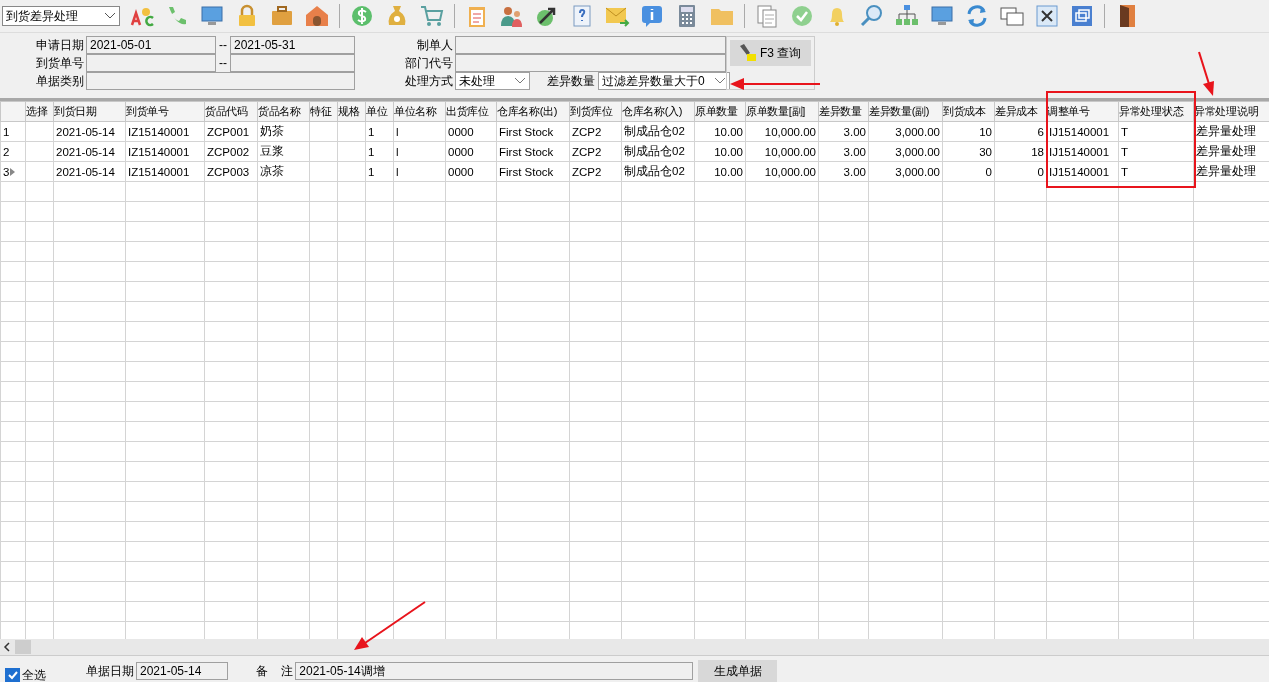 This screenshot has height=682, width=1269. What do you see at coordinates (771, 53) in the screenshot?
I see `query-button: F3 查询` at bounding box center [771, 53].